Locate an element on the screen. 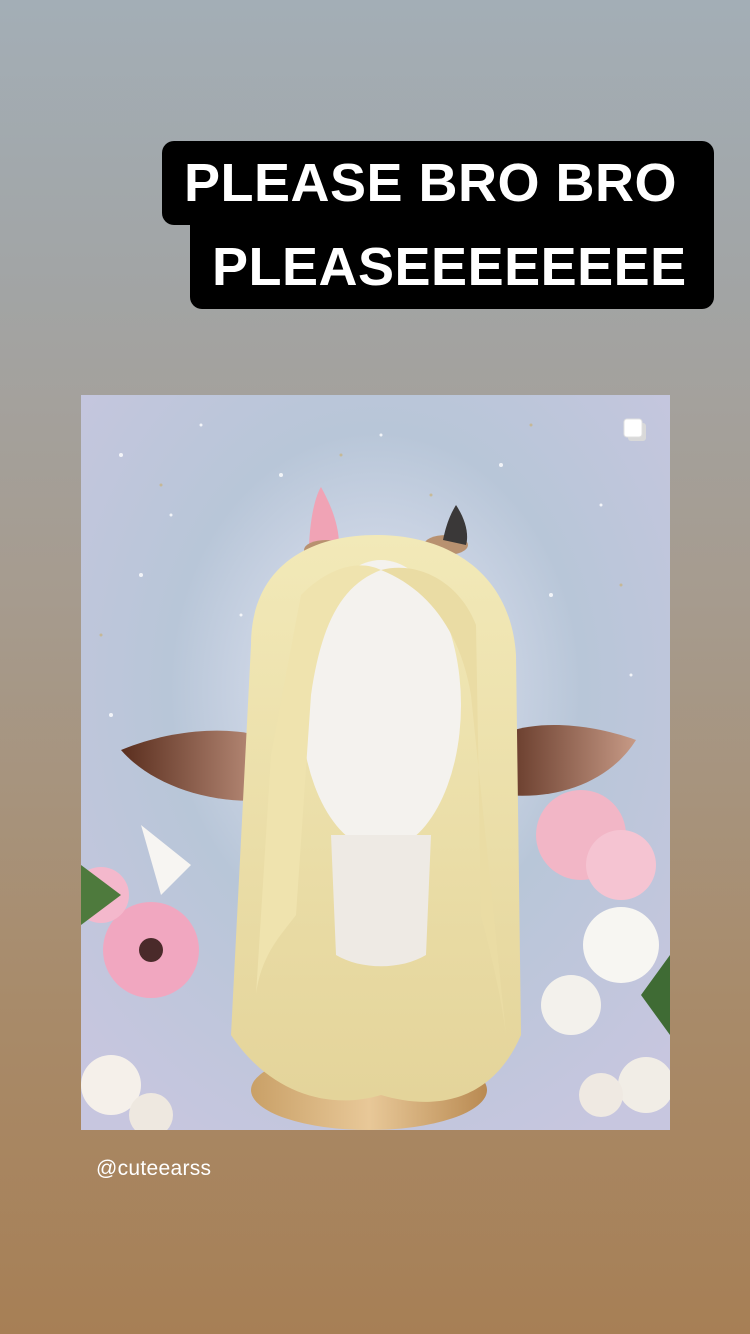 This screenshot has width=750, height=1334. account-handle: @cuteearss is located at coordinates (153, 1169).